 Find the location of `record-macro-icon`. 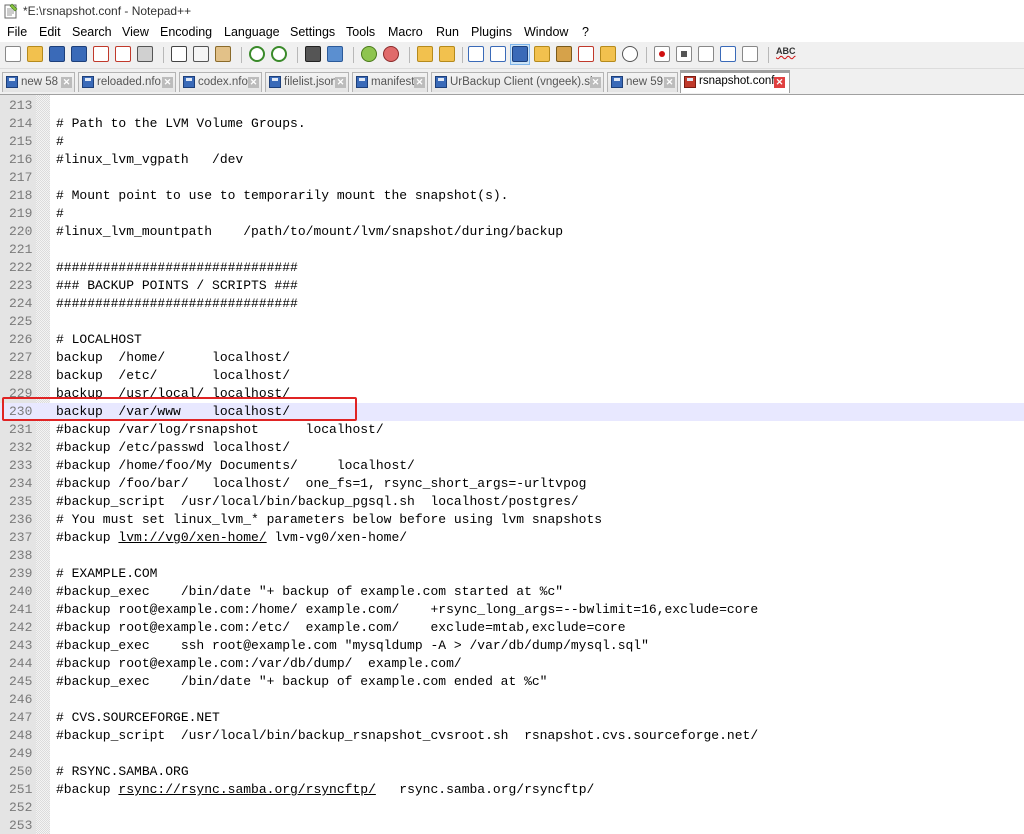

record-macro-icon is located at coordinates (662, 54).